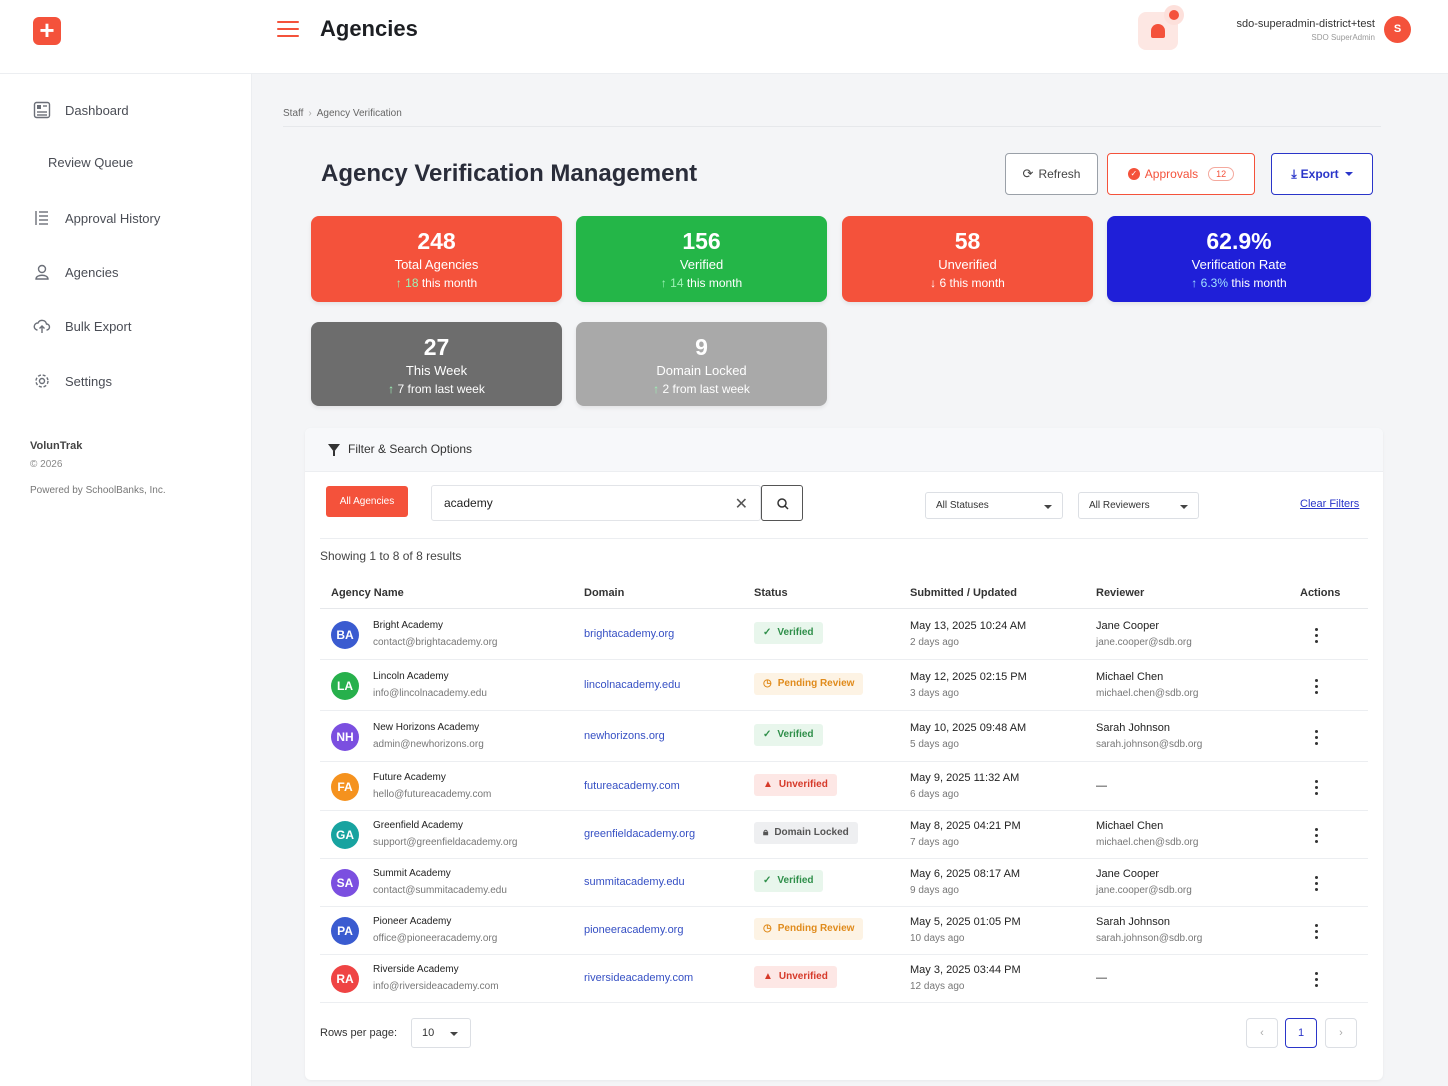 This screenshot has height=1086, width=1448. I want to click on approvals-button: ✓ Approvals 12, so click(1181, 174).